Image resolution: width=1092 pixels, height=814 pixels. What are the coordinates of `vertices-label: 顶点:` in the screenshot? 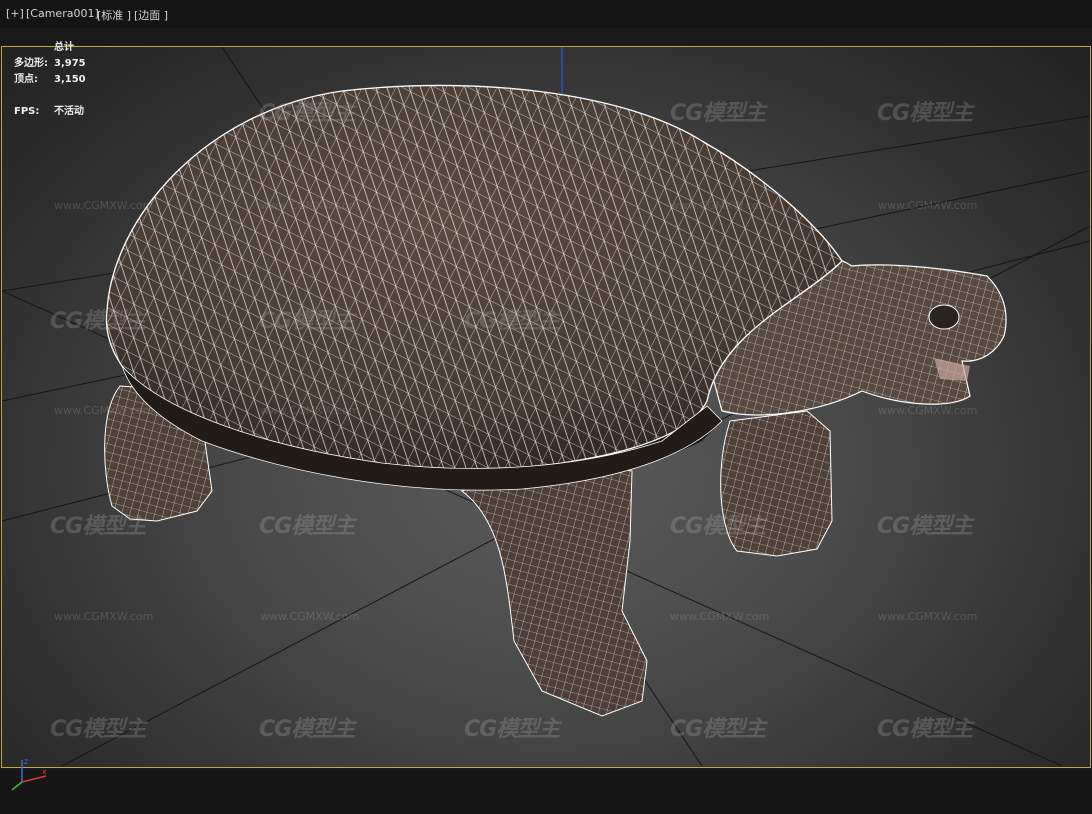 It's located at (26, 79).